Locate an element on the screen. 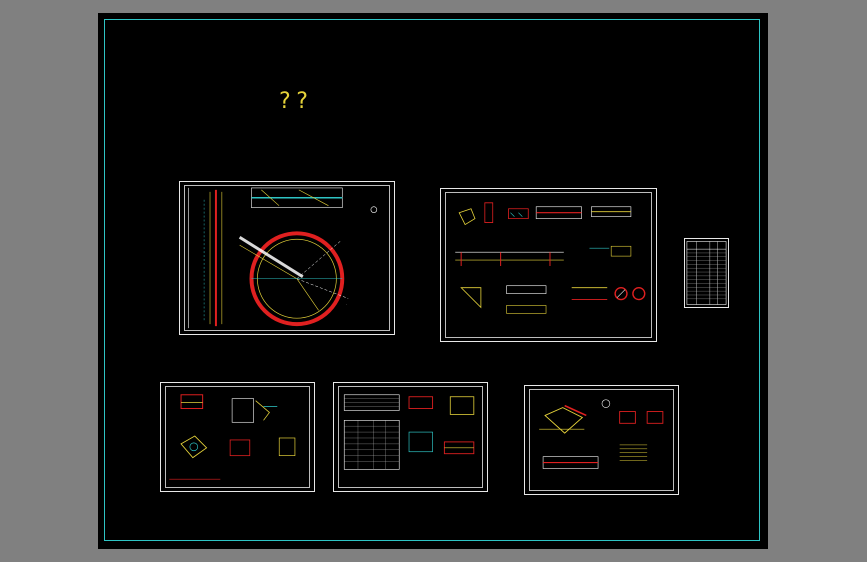 The image size is (867, 562). sheet-nodes-b is located at coordinates (601, 440).